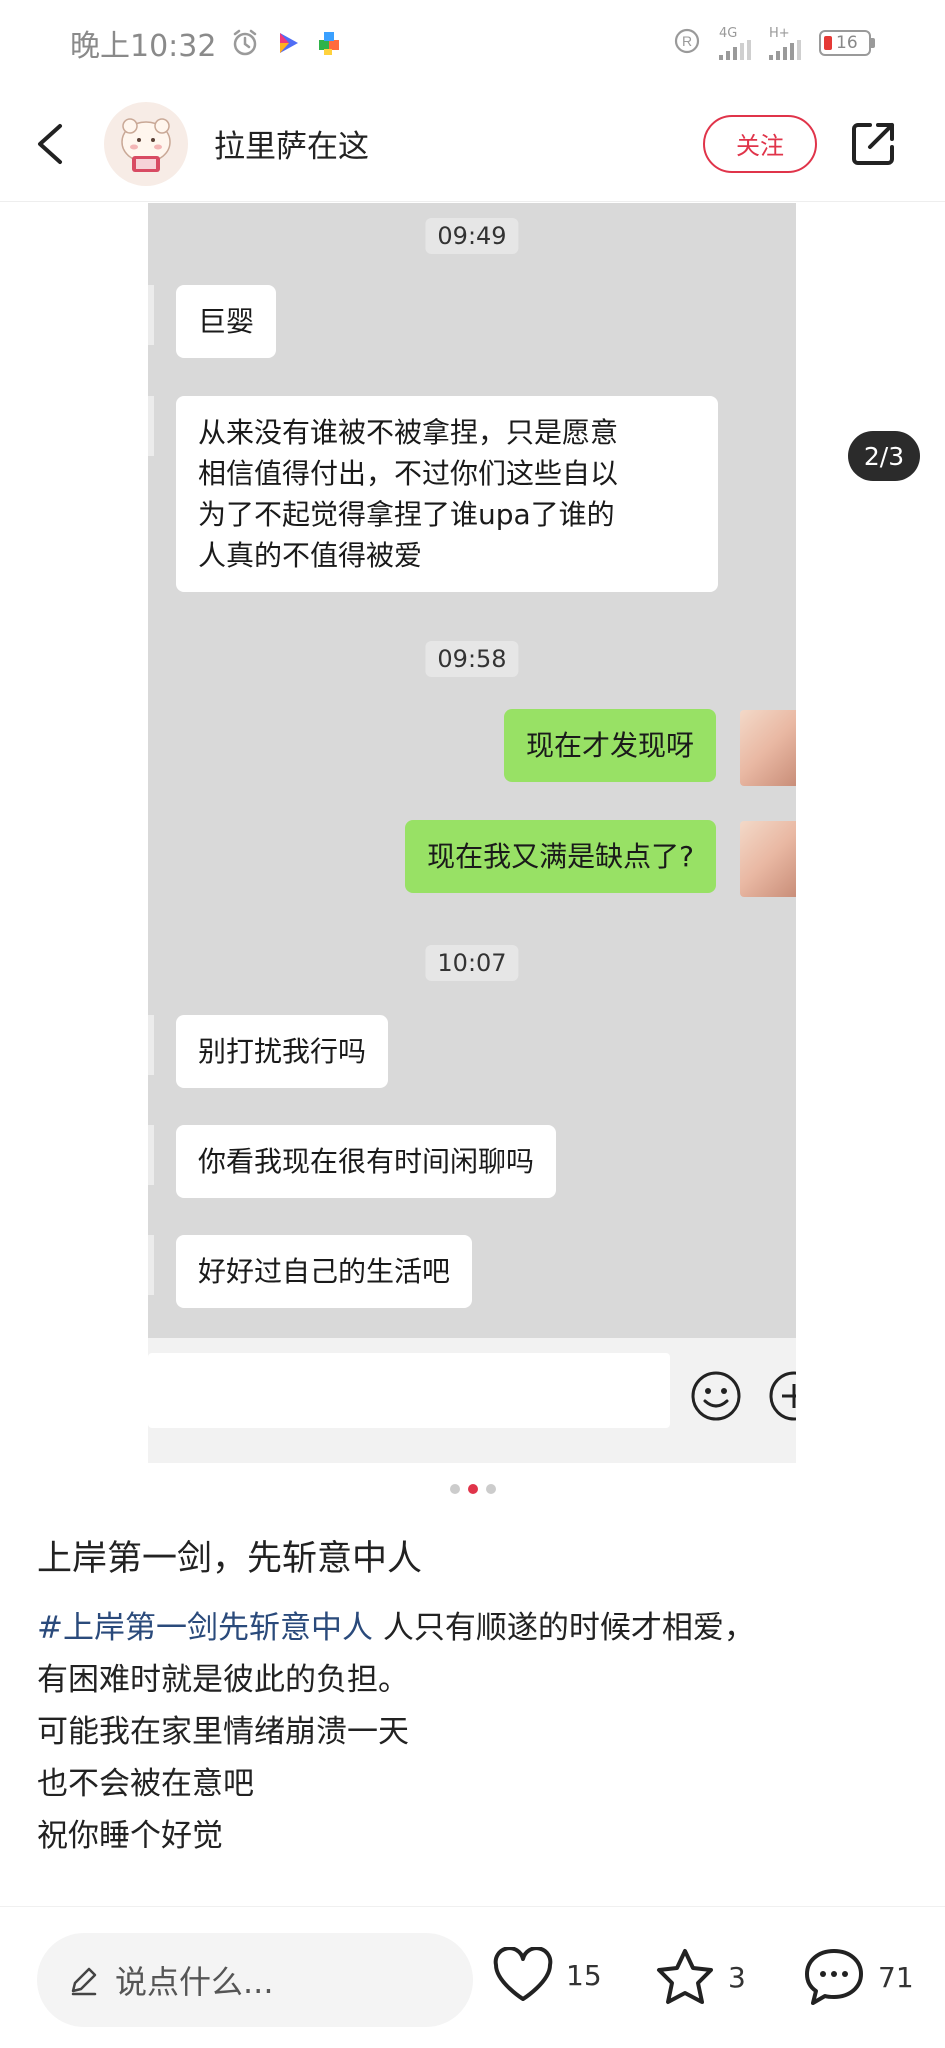 Image resolution: width=945 pixels, height=2048 pixels. I want to click on chat-timestamp: 10:07, so click(472, 963).